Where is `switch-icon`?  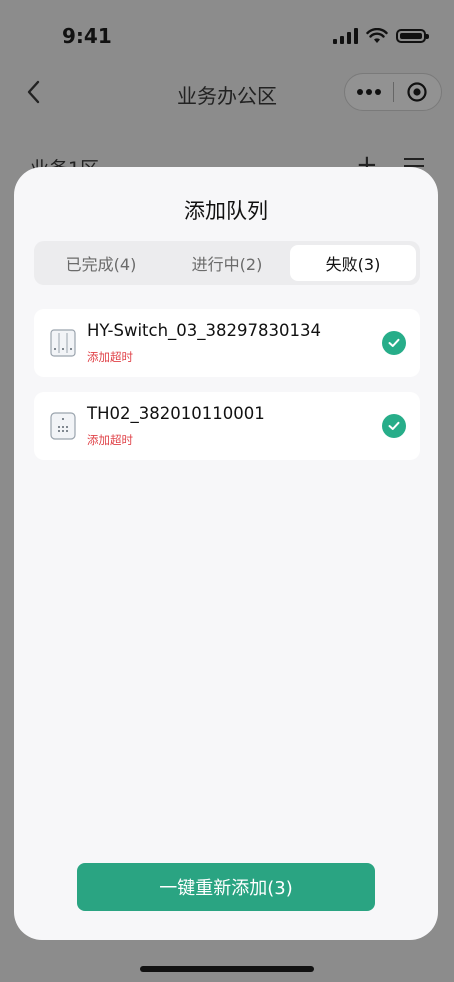
switch-icon is located at coordinates (63, 343).